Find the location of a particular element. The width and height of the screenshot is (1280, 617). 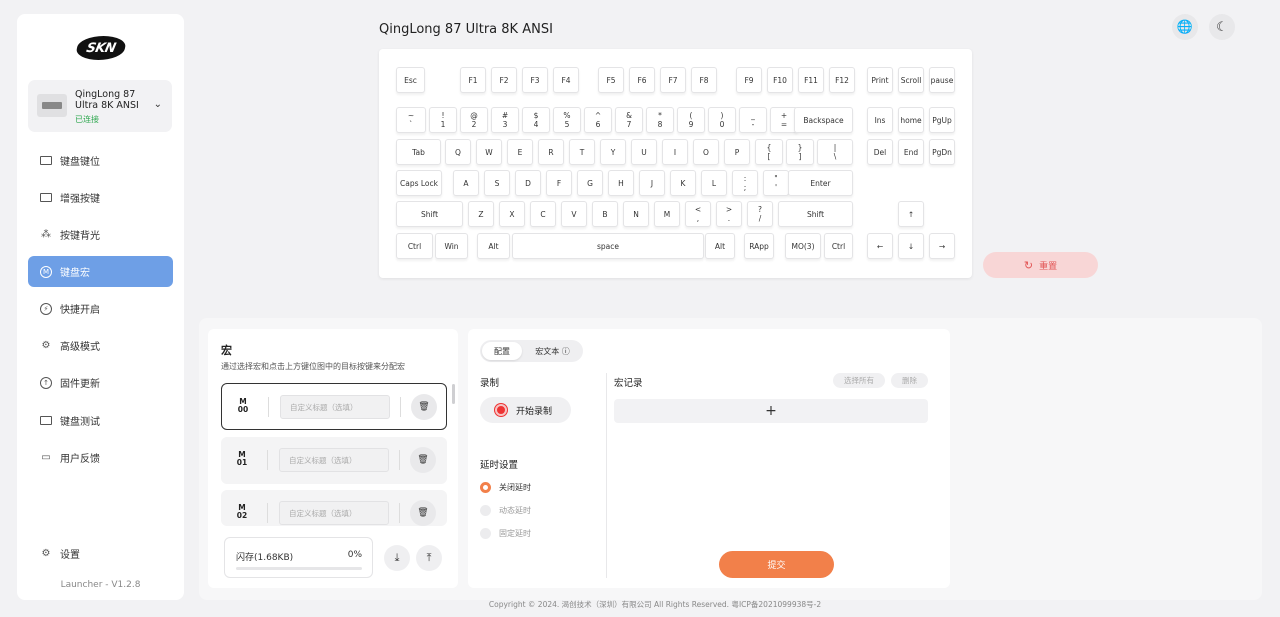

nav-item-macro: M 键盘宏 is located at coordinates (100, 271).